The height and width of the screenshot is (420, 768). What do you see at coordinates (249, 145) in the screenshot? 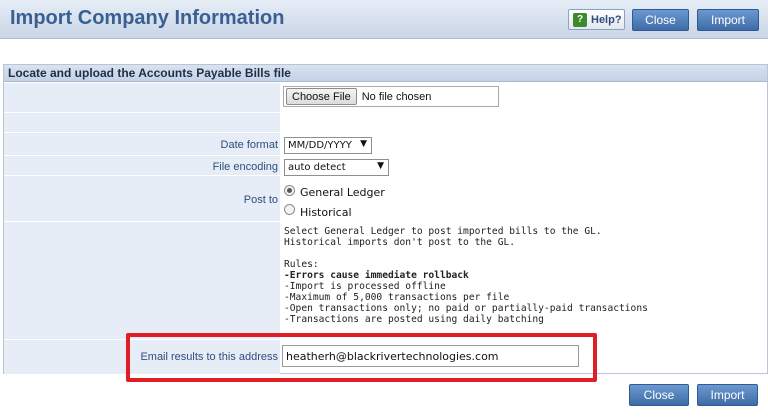
I see `date-format-label: Date format` at bounding box center [249, 145].